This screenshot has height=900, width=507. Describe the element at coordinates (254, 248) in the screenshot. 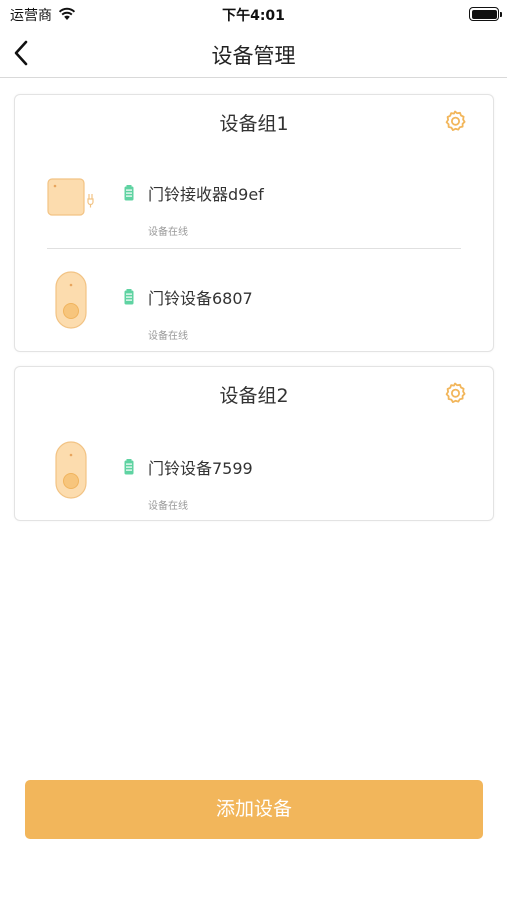

I see `divider` at that location.